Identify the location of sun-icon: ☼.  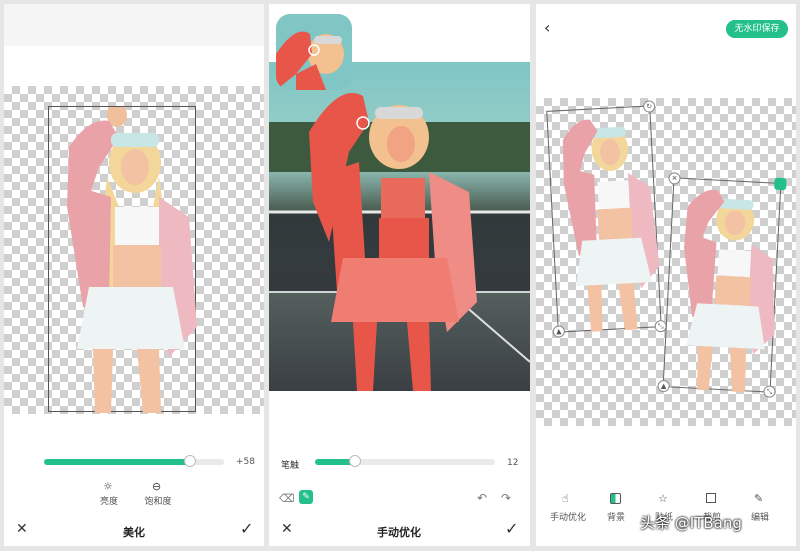
(108, 486).